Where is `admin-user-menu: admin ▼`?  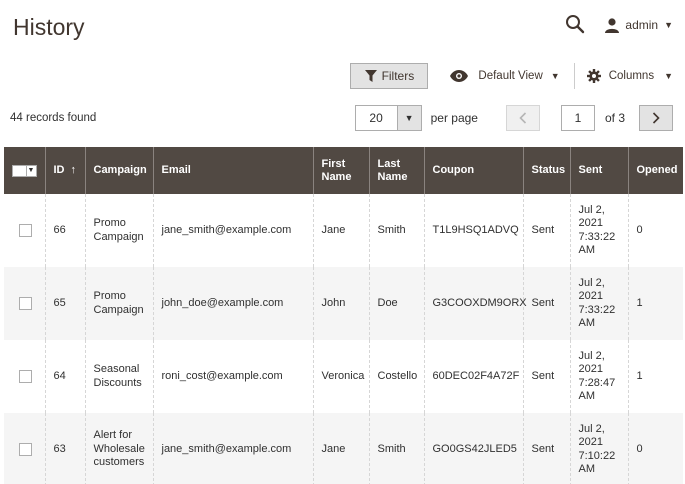
admin-user-menu: admin ▼ is located at coordinates (639, 25).